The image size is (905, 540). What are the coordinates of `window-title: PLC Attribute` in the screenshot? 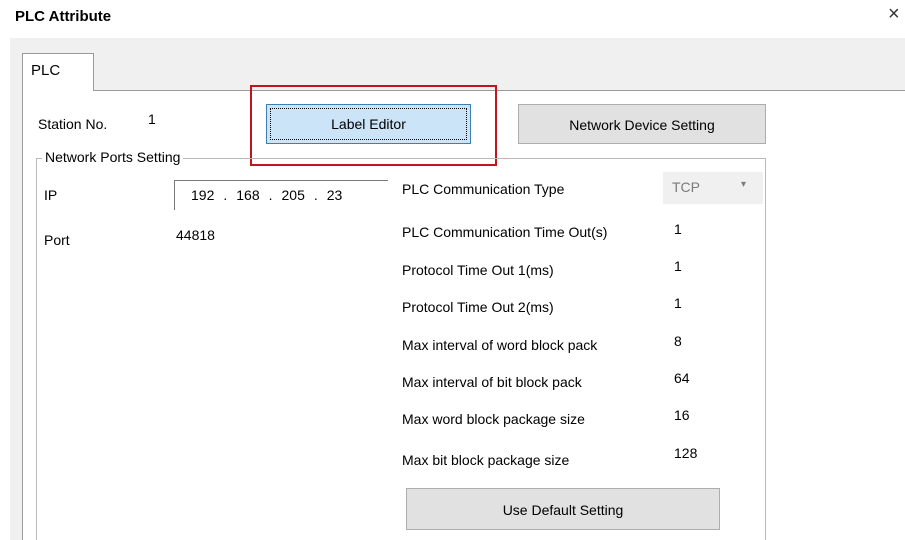 It's located at (63, 16).